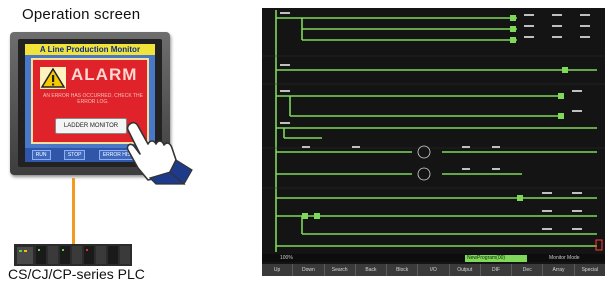  I want to click on plc-label: CS/CJ/CP-series PLC, so click(76, 274).